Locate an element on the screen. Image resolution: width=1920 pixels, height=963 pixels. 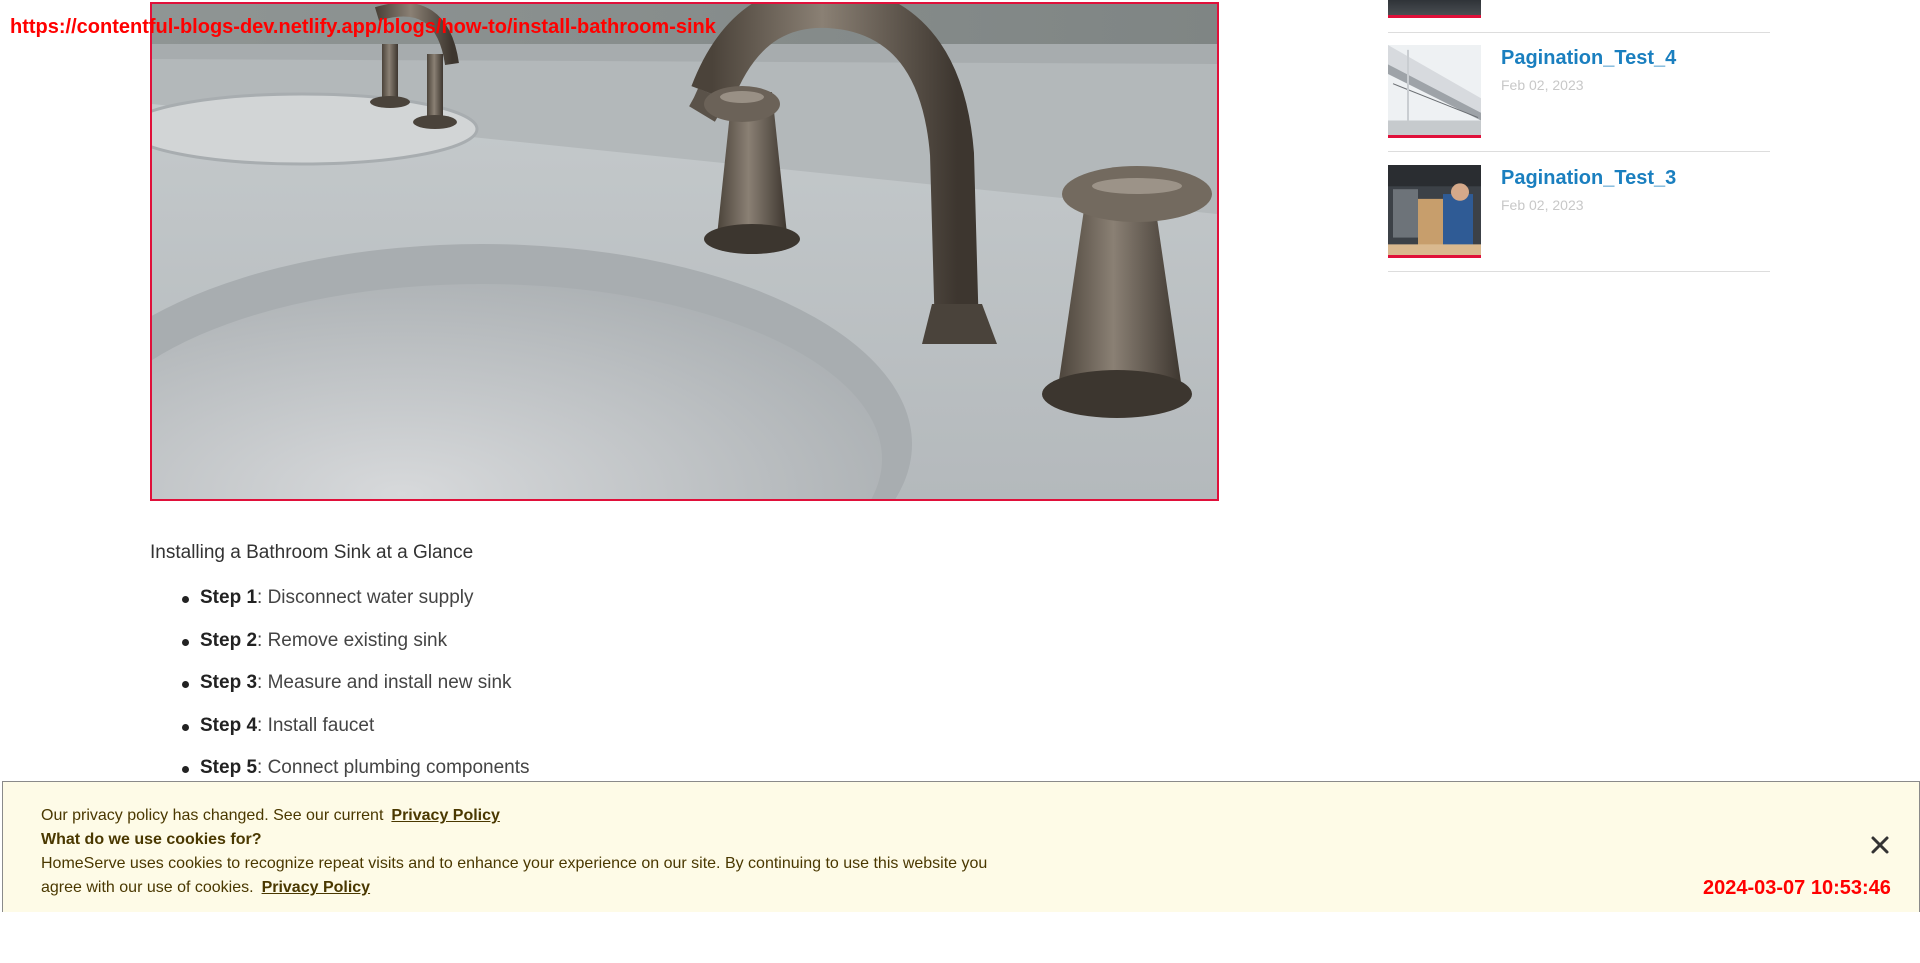
post-title-link: Pagination_Test_3 is located at coordinates (1588, 178).